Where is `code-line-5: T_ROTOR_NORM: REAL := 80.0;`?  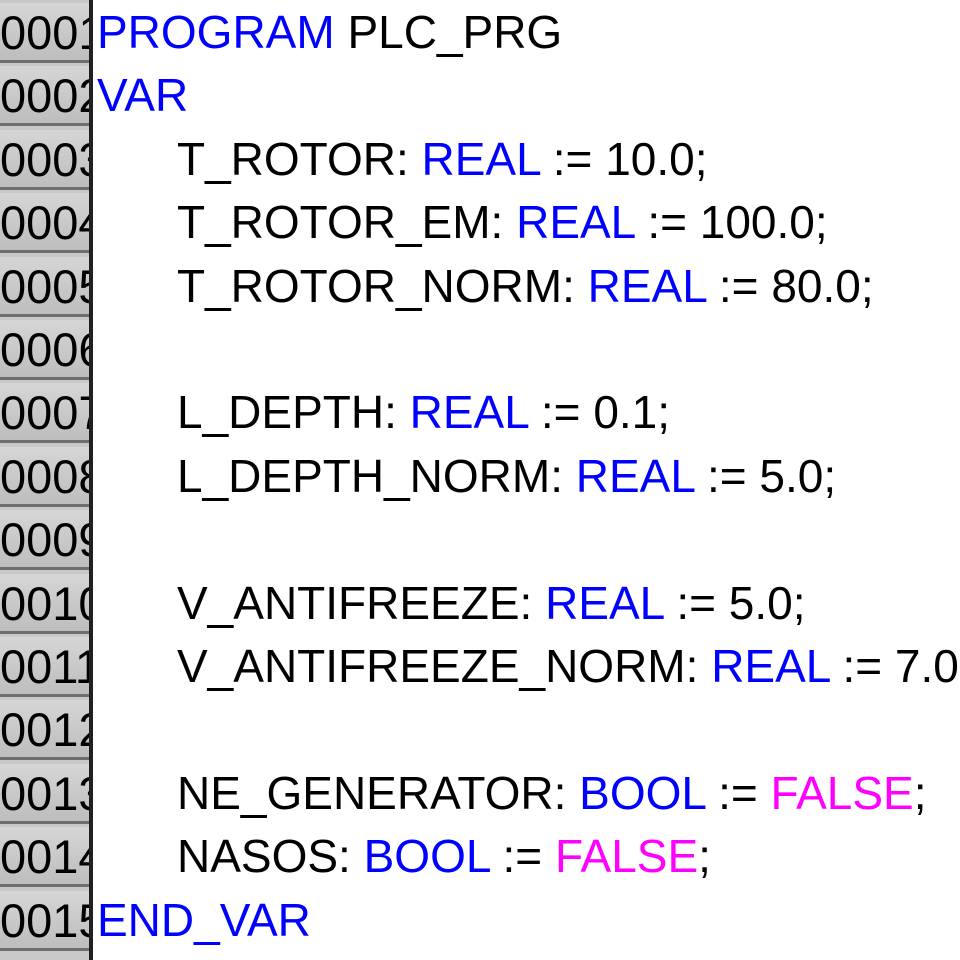 code-line-5: T_ROTOR_NORM: REAL := 80.0; is located at coordinates (525, 286).